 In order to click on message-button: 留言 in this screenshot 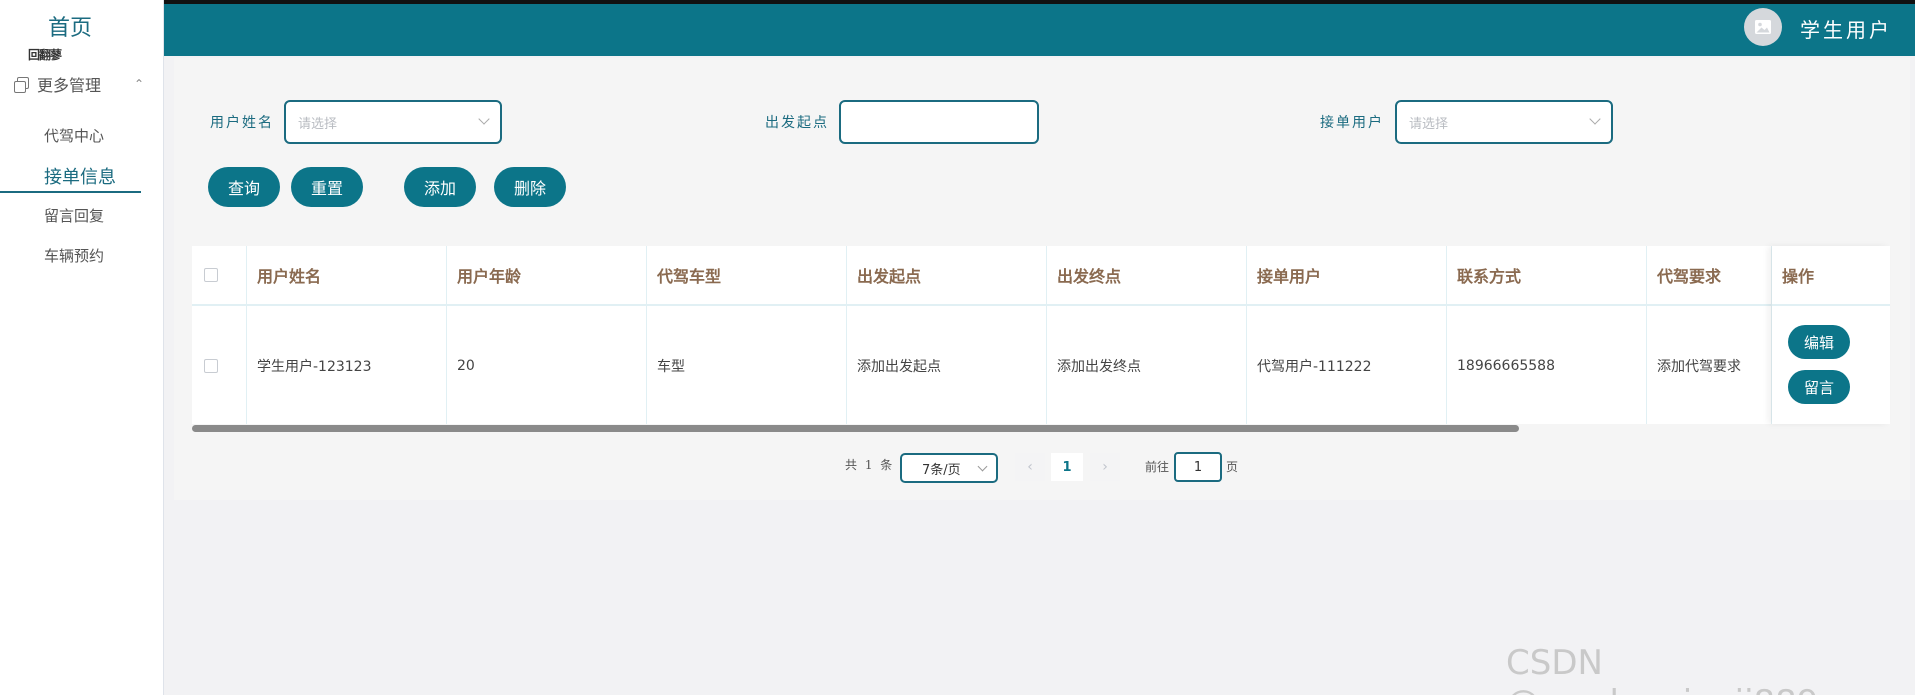, I will do `click(1819, 387)`.